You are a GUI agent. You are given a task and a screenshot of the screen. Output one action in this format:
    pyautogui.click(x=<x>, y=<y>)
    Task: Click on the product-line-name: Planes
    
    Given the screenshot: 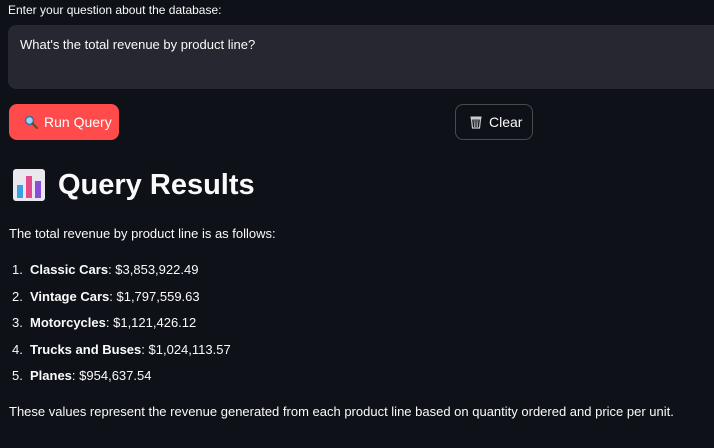 What is the action you would take?
    pyautogui.click(x=51, y=375)
    